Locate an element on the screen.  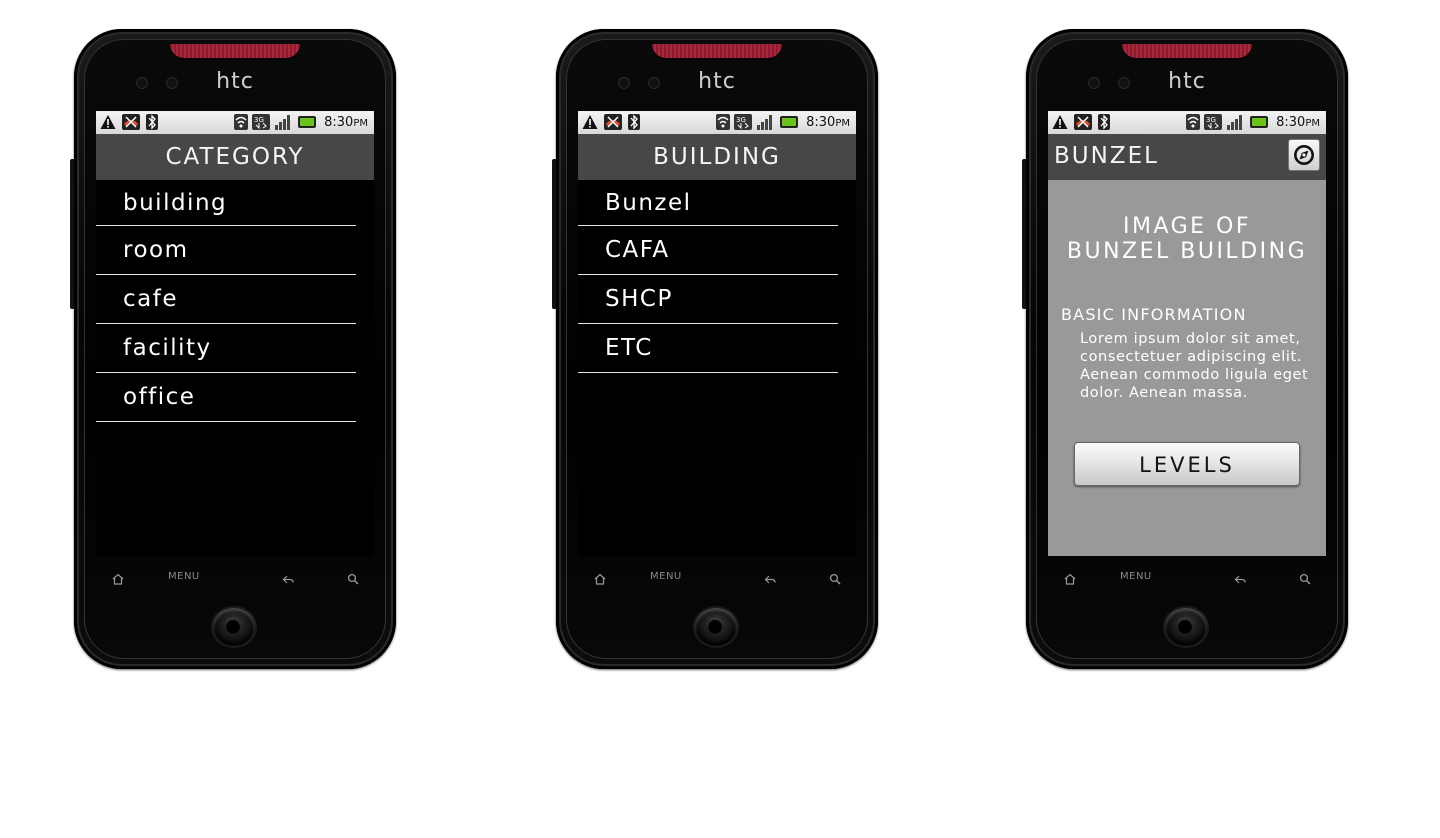
list-item-room: room is located at coordinates (226, 250).